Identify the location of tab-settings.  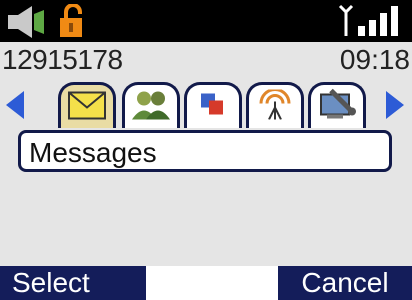
(337, 105).